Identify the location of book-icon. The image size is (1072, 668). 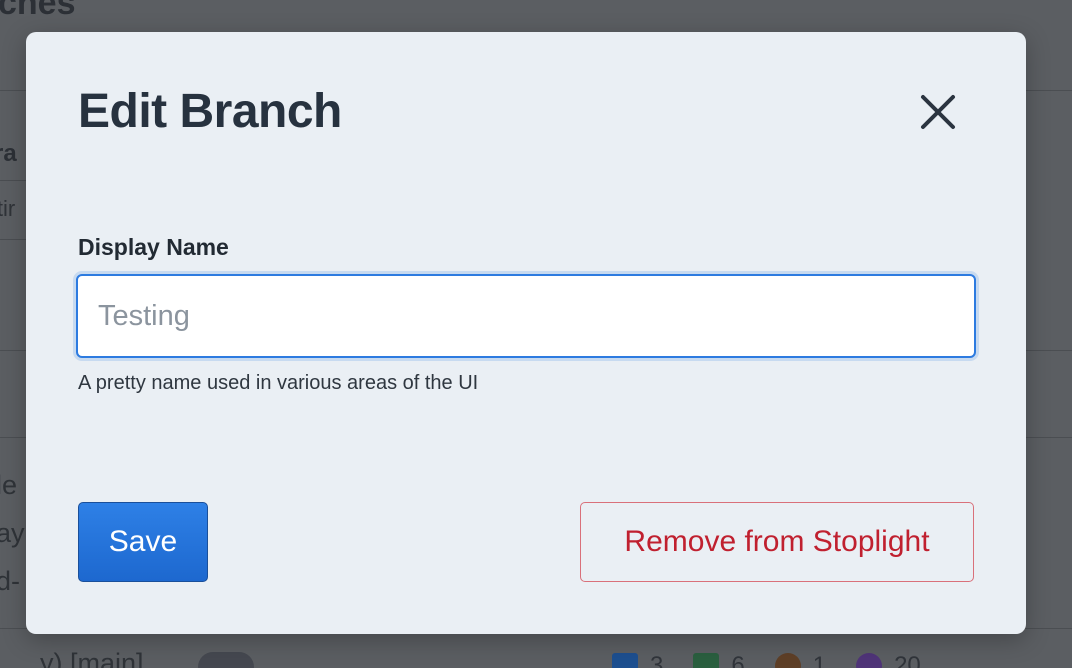
(625, 660).